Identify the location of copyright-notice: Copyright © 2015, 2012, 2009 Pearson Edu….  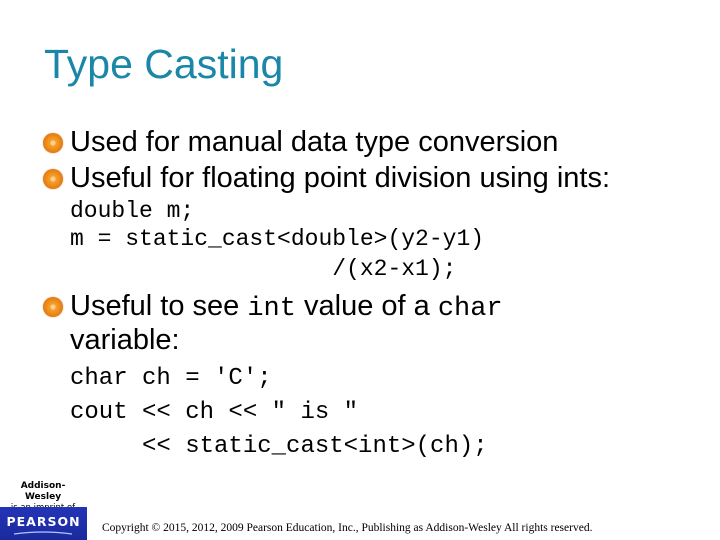
(347, 528).